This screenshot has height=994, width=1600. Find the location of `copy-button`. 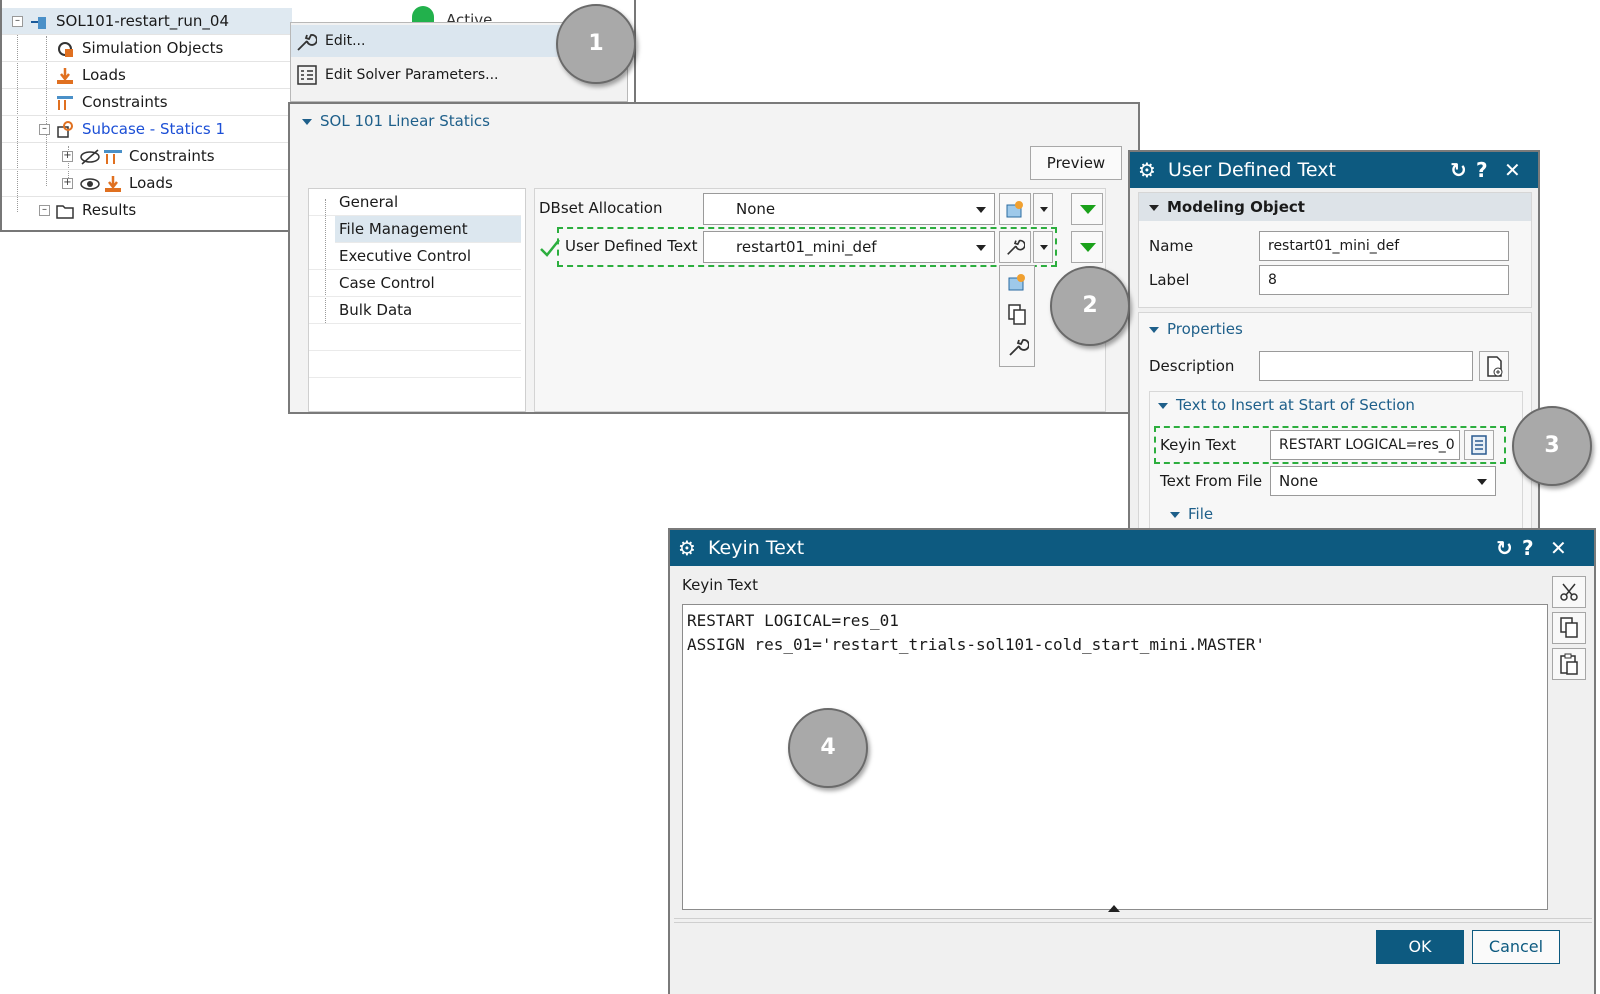

copy-button is located at coordinates (1569, 628).